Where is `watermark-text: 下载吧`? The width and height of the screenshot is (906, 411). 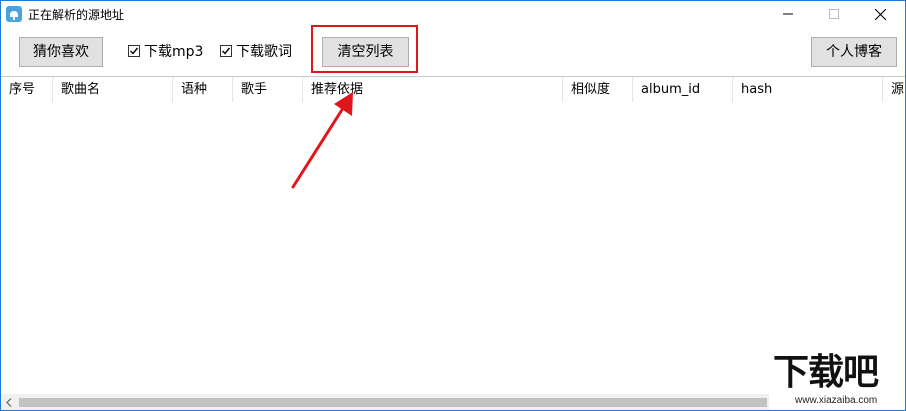
watermark-text: 下载吧 is located at coordinates (826, 372).